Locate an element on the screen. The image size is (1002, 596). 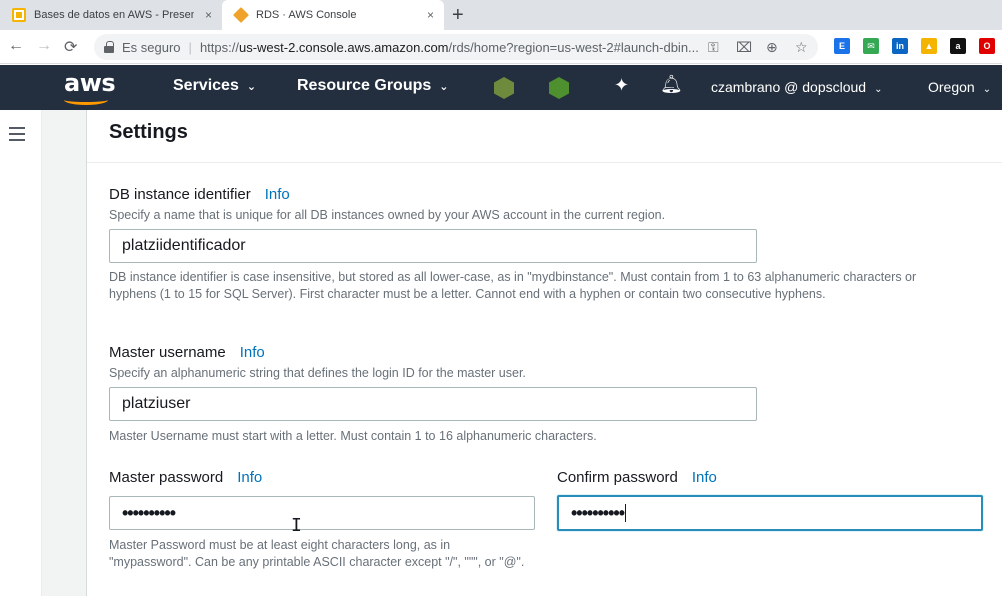
lock-icon is located at coordinates (109, 47).